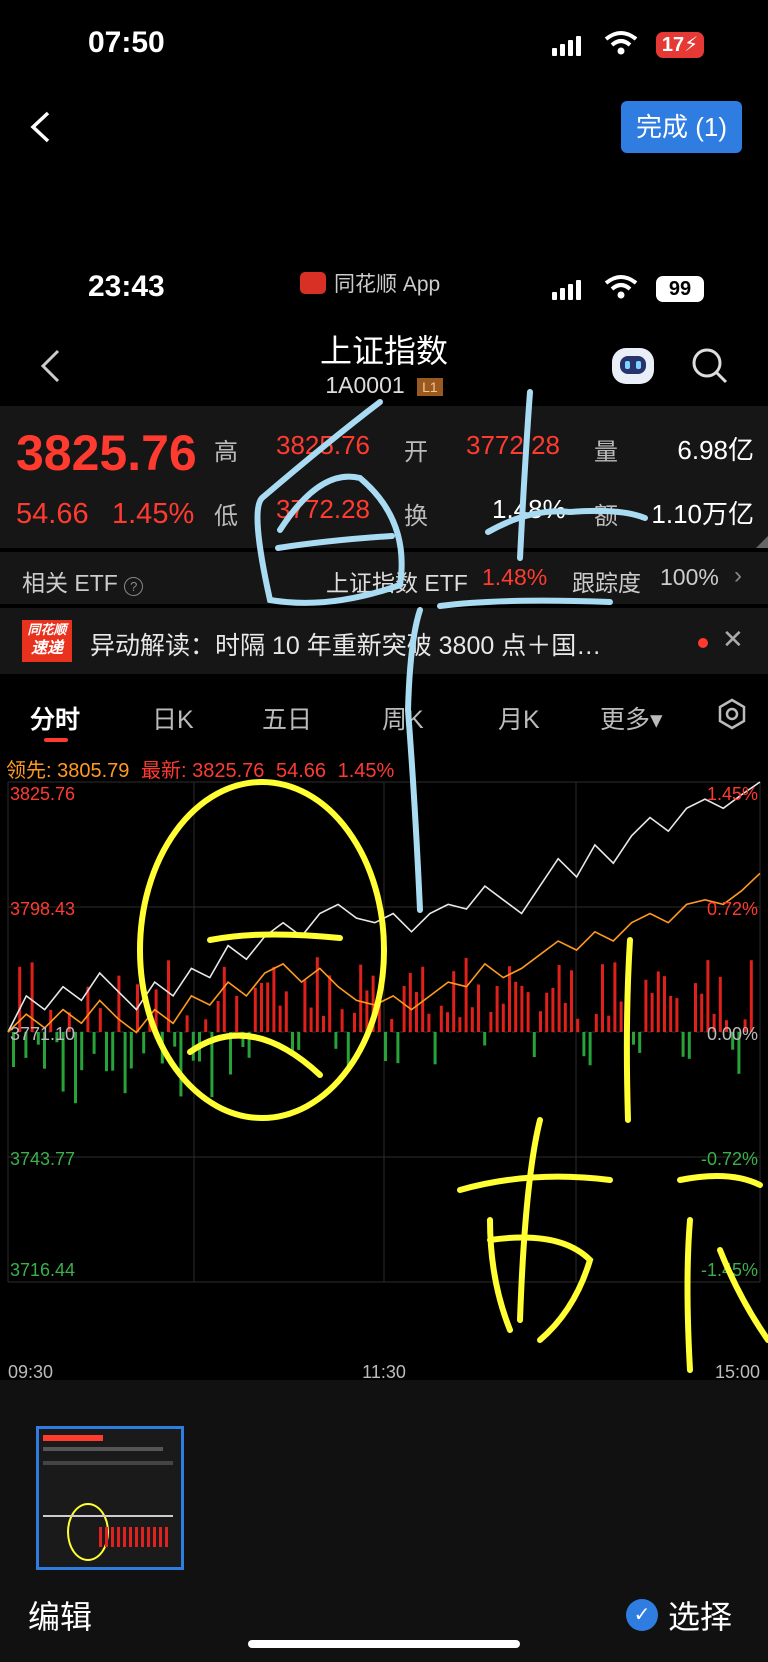 This screenshot has height=1662, width=768. What do you see at coordinates (384, 1644) in the screenshot?
I see `home-indicator` at bounding box center [384, 1644].